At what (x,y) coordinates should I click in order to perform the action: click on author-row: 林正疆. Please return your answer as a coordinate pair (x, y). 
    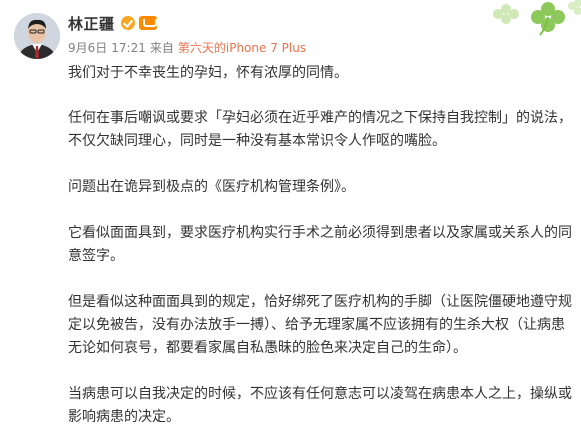
    Looking at the image, I should click on (112, 23).